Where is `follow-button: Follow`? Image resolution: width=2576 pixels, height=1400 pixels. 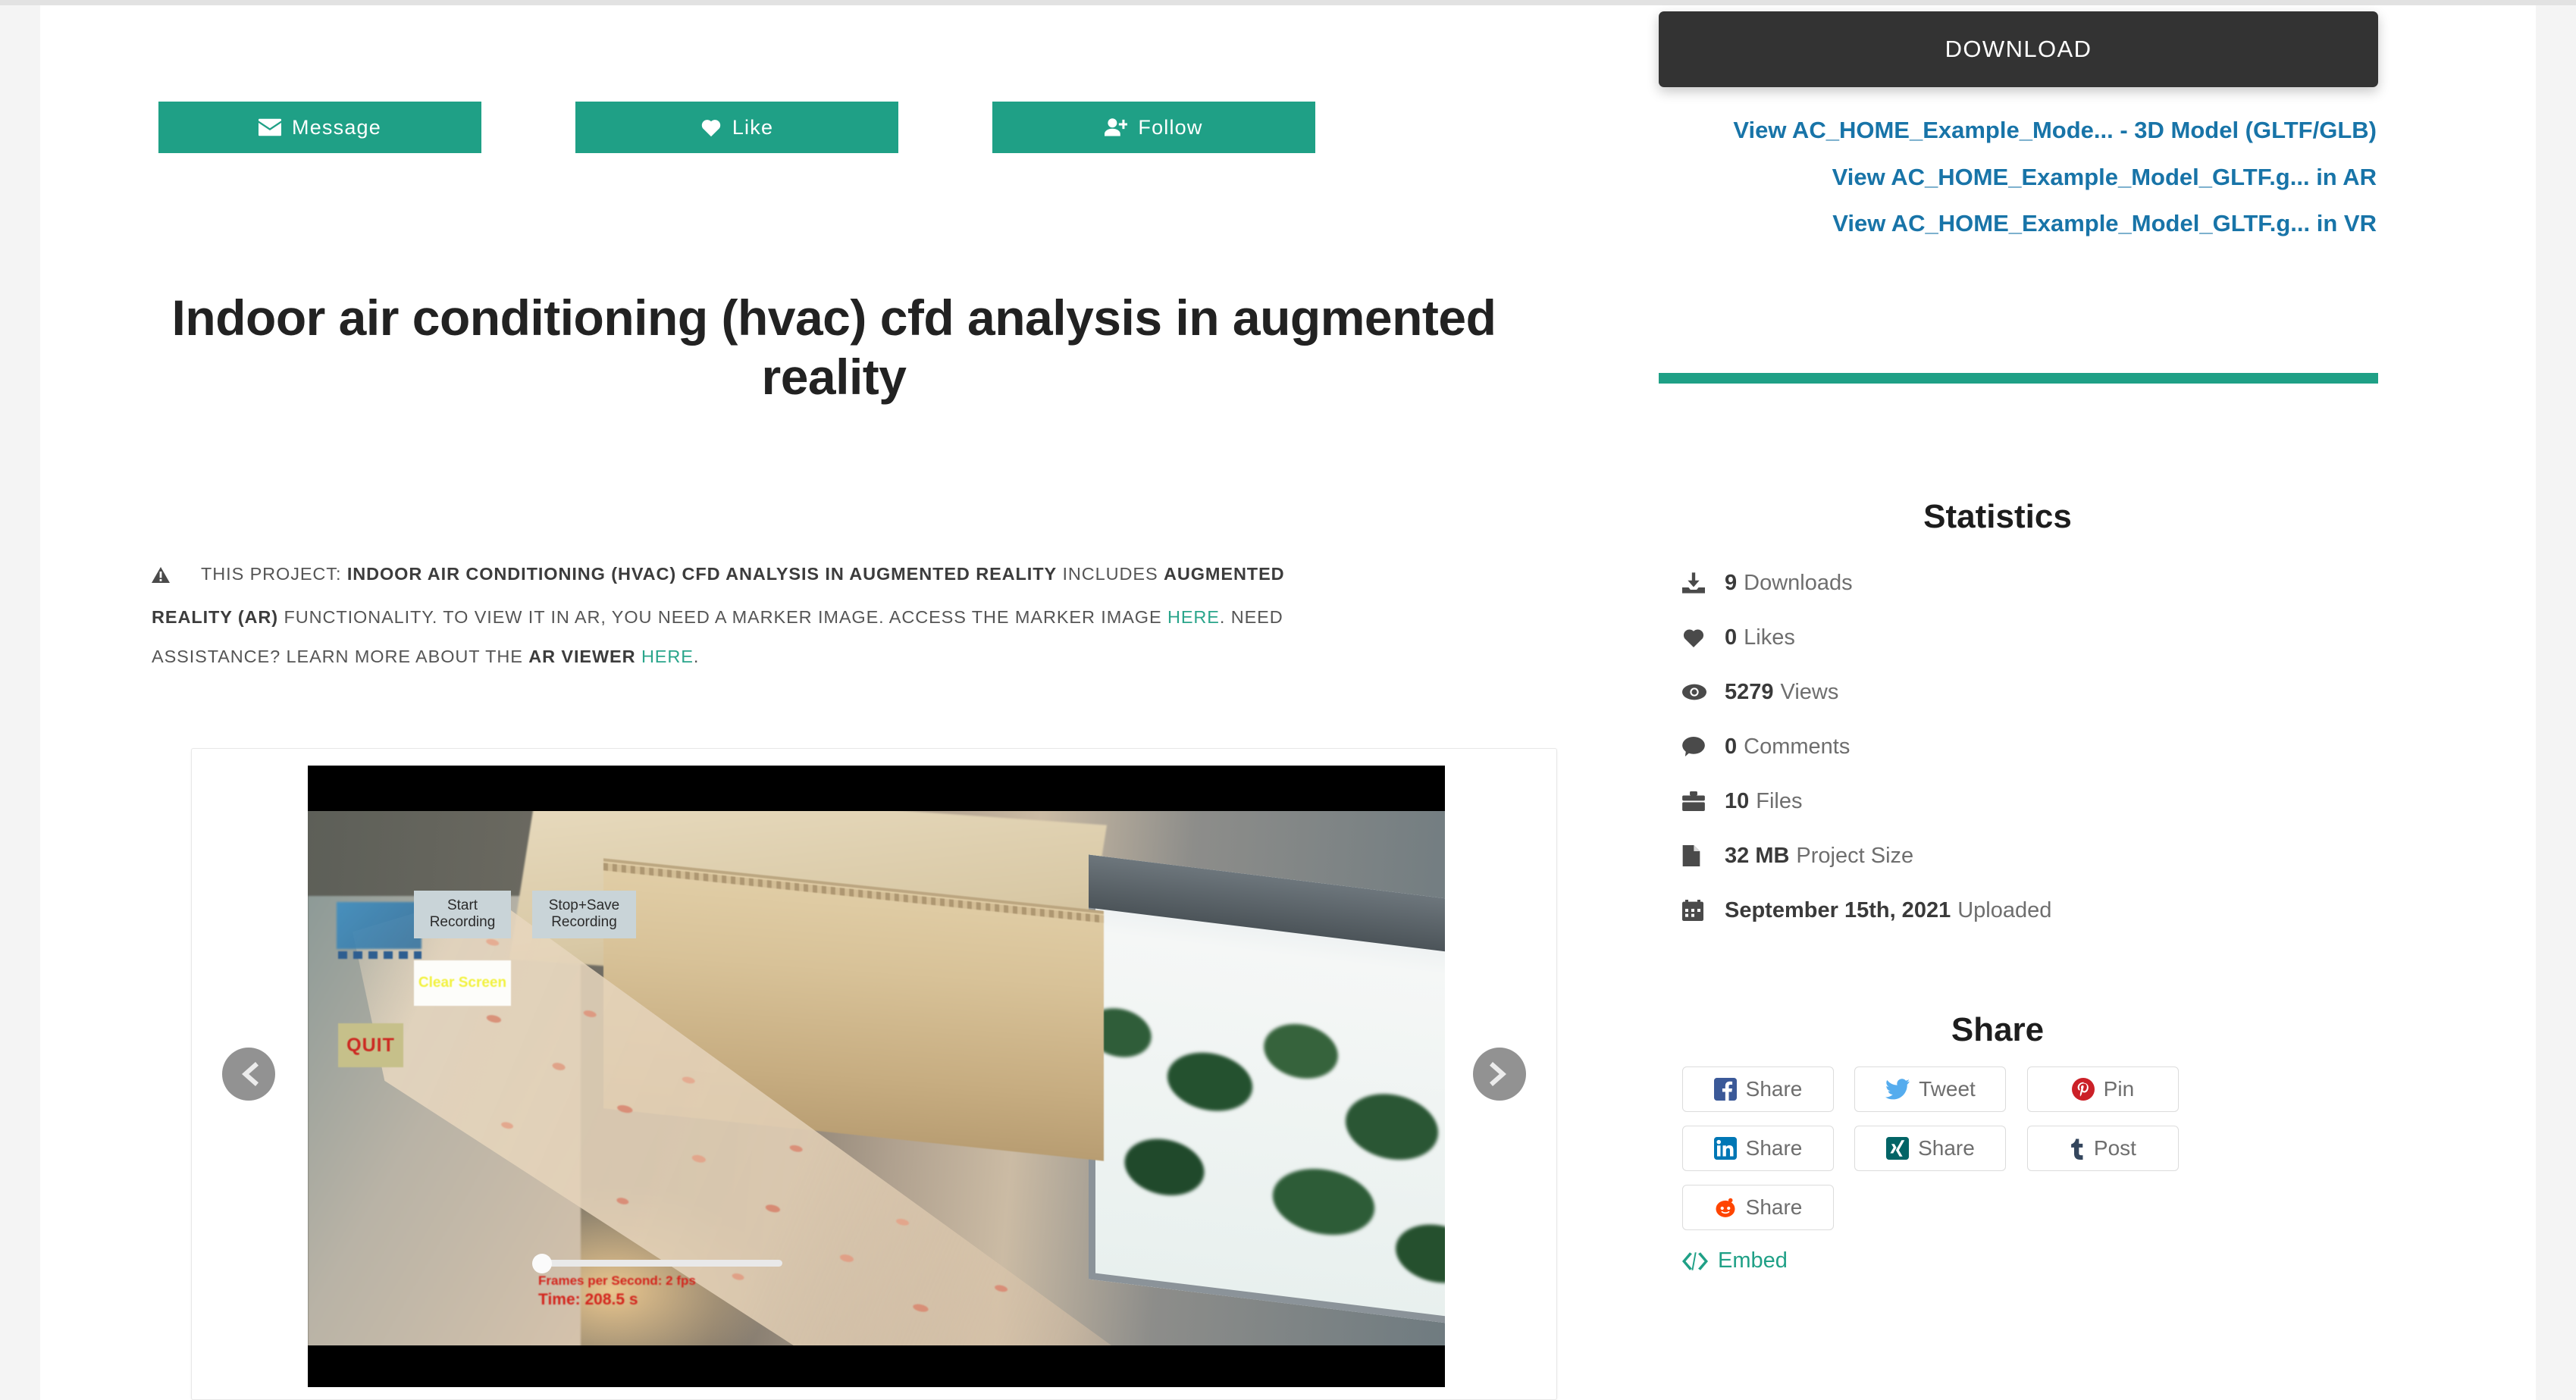 follow-button: Follow is located at coordinates (1154, 127).